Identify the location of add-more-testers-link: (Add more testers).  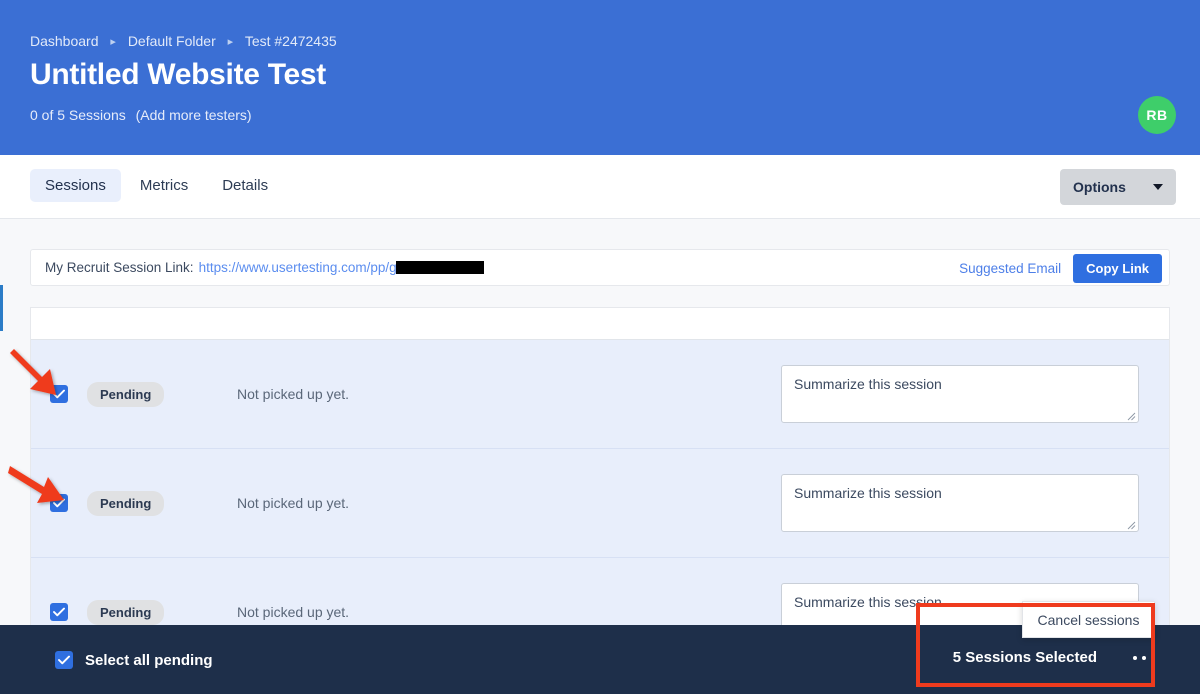
(194, 115).